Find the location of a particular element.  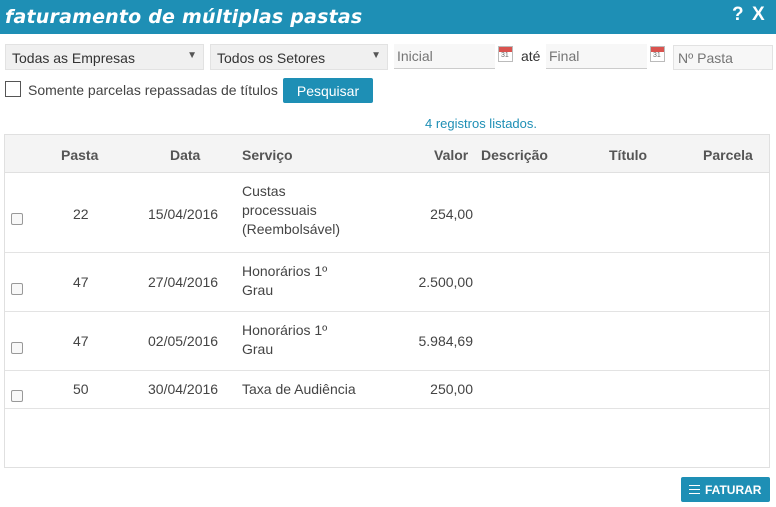

faturar-button-label: FATURAR is located at coordinates (733, 490).